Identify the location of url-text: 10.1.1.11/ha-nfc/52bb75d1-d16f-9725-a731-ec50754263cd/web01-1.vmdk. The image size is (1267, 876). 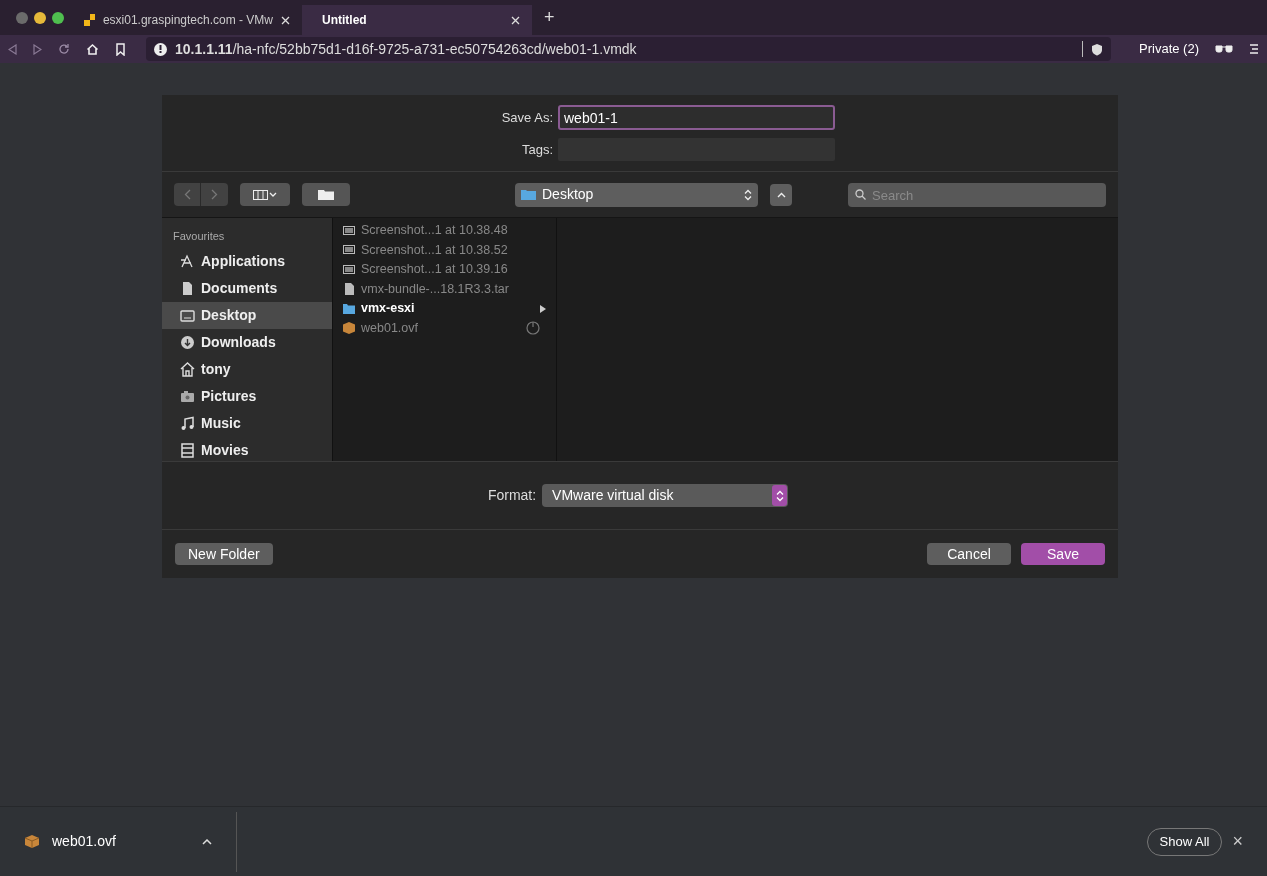
(406, 49).